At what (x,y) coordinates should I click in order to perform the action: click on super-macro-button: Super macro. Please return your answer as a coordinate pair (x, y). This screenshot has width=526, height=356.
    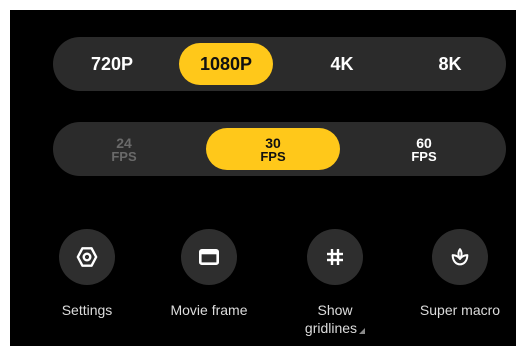
    Looking at the image, I should click on (456, 284).